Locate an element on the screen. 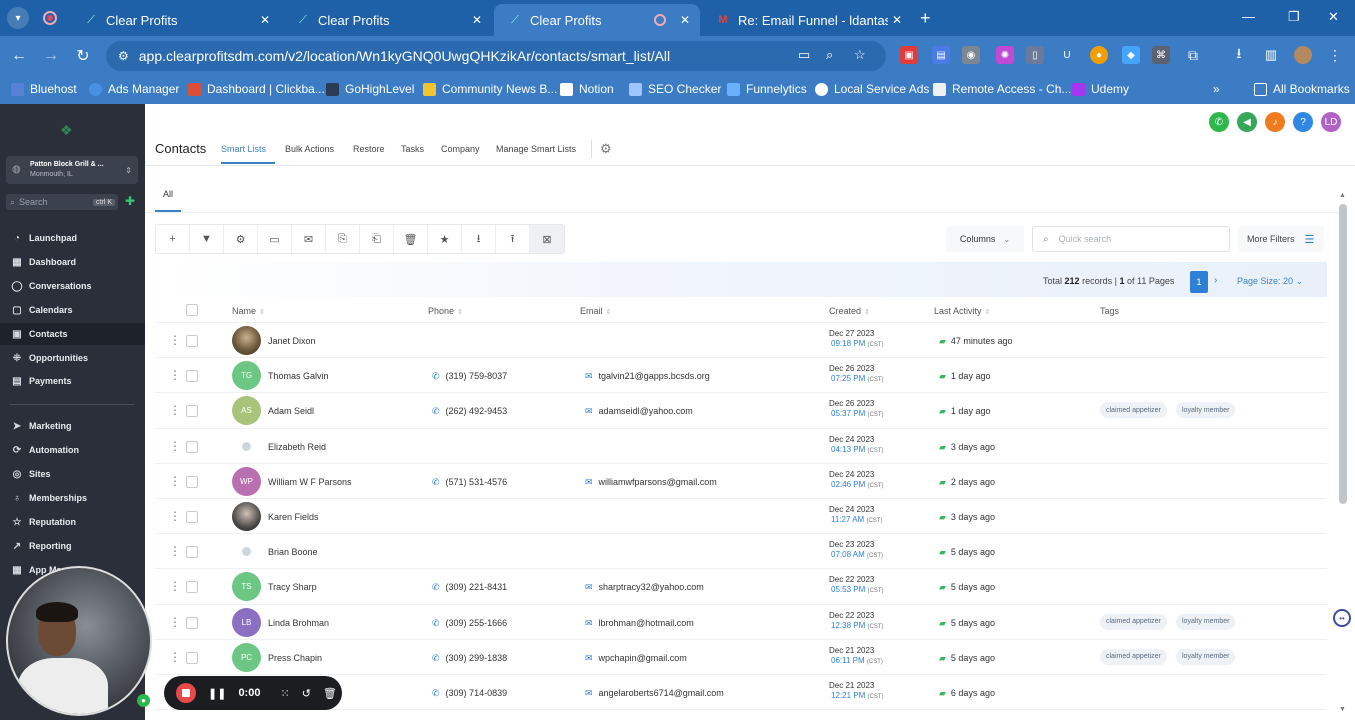 The image size is (1355, 720). bookmark-udemy: Udemy is located at coordinates (1100, 89).